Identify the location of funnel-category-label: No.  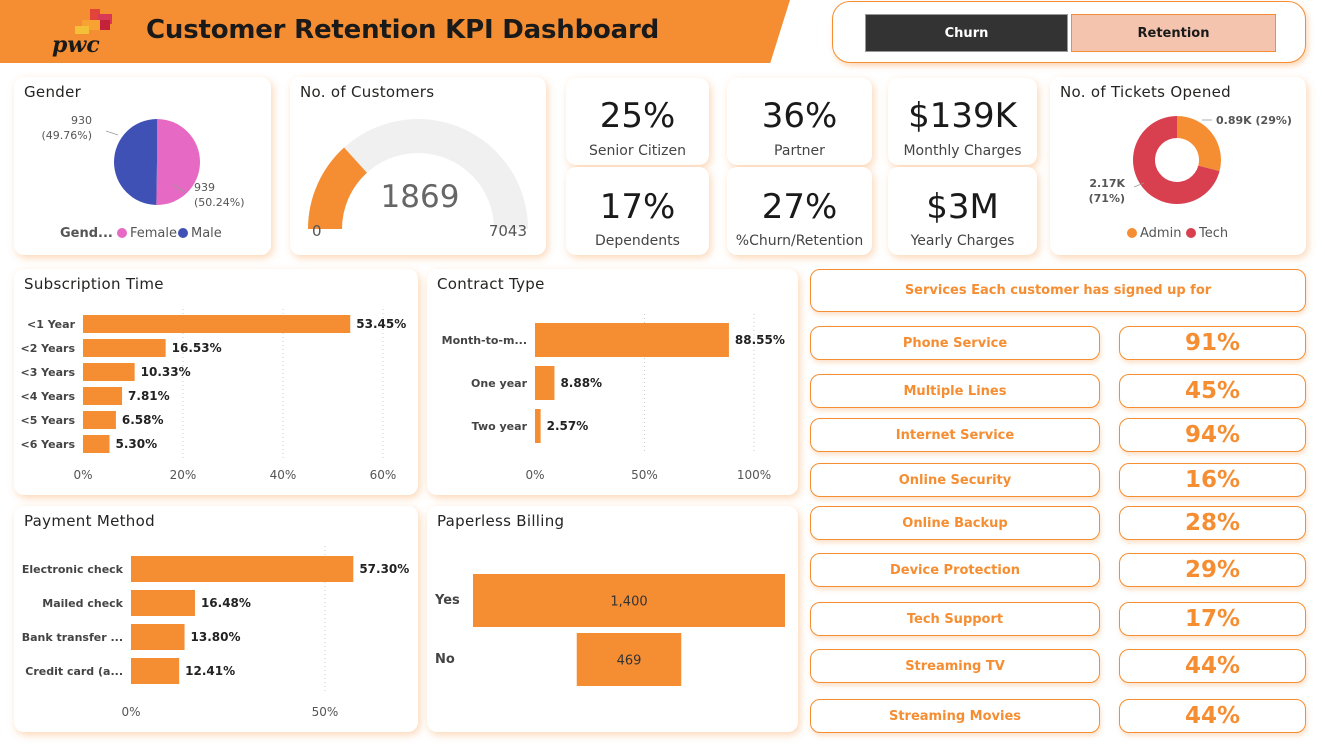
(445, 659).